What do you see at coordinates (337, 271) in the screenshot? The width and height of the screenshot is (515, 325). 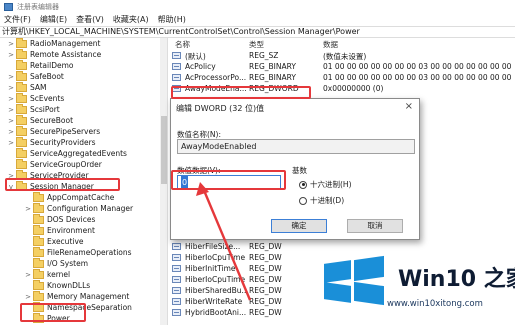 I see `logo-pane-tl` at bounding box center [337, 271].